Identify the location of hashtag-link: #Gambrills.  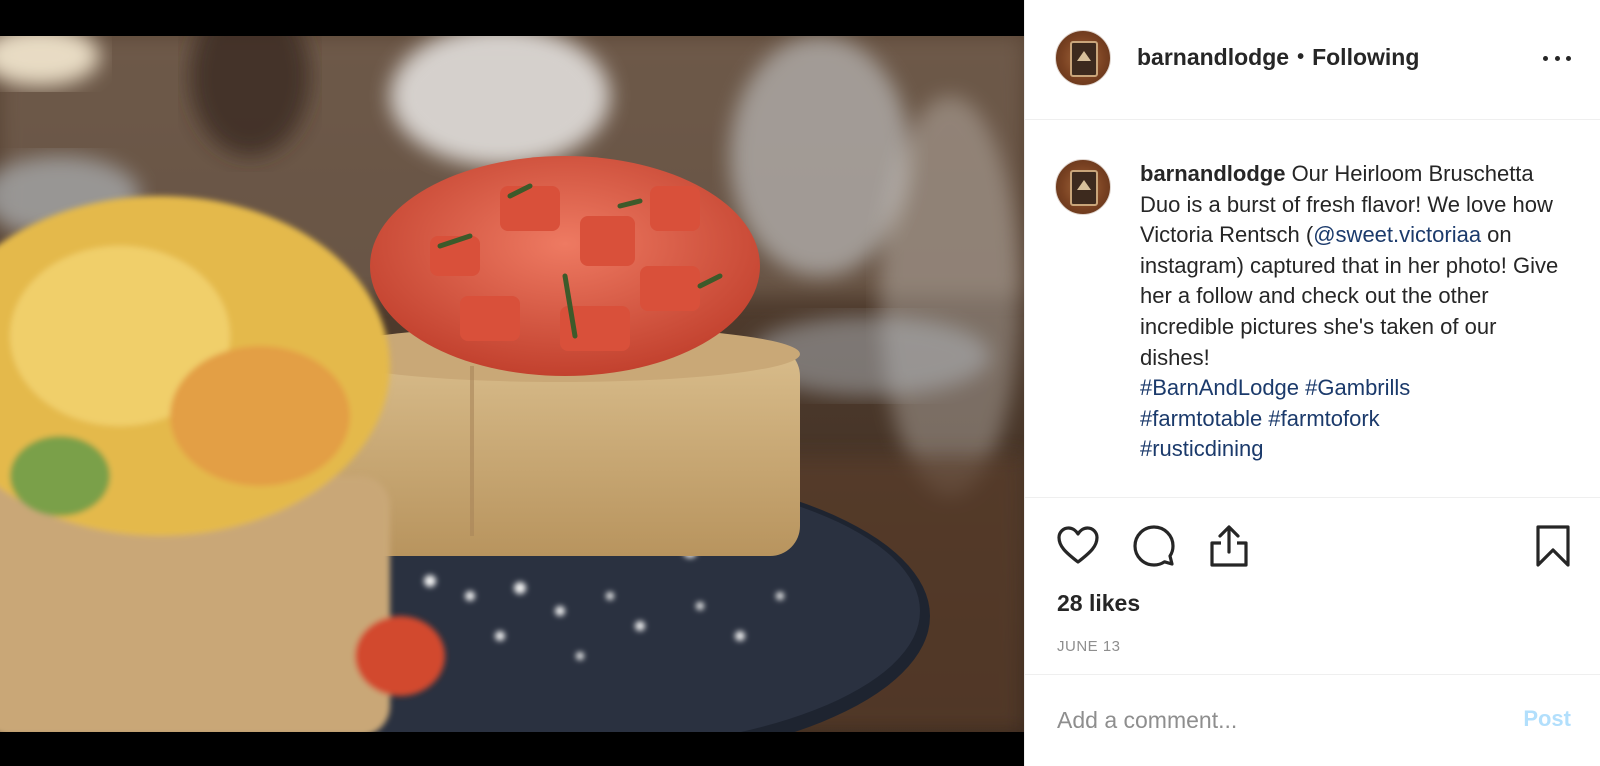
(1357, 387).